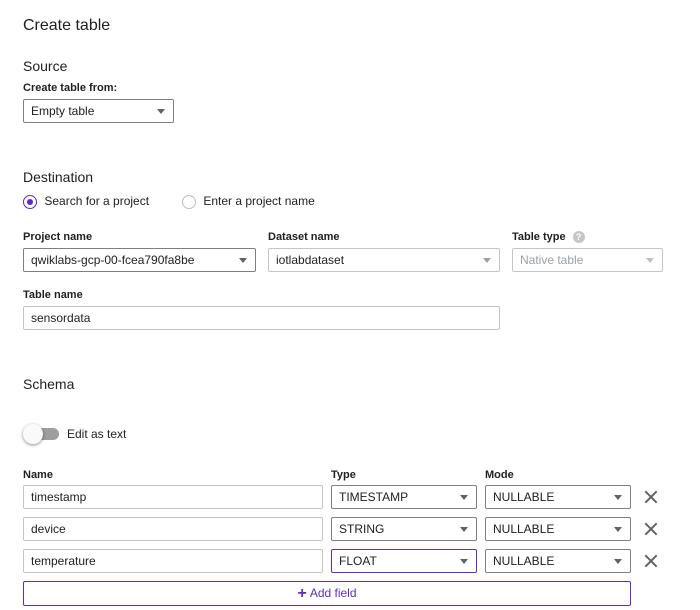 This screenshot has height=610, width=700. Describe the element at coordinates (302, 593) in the screenshot. I see `plus-icon: +` at that location.